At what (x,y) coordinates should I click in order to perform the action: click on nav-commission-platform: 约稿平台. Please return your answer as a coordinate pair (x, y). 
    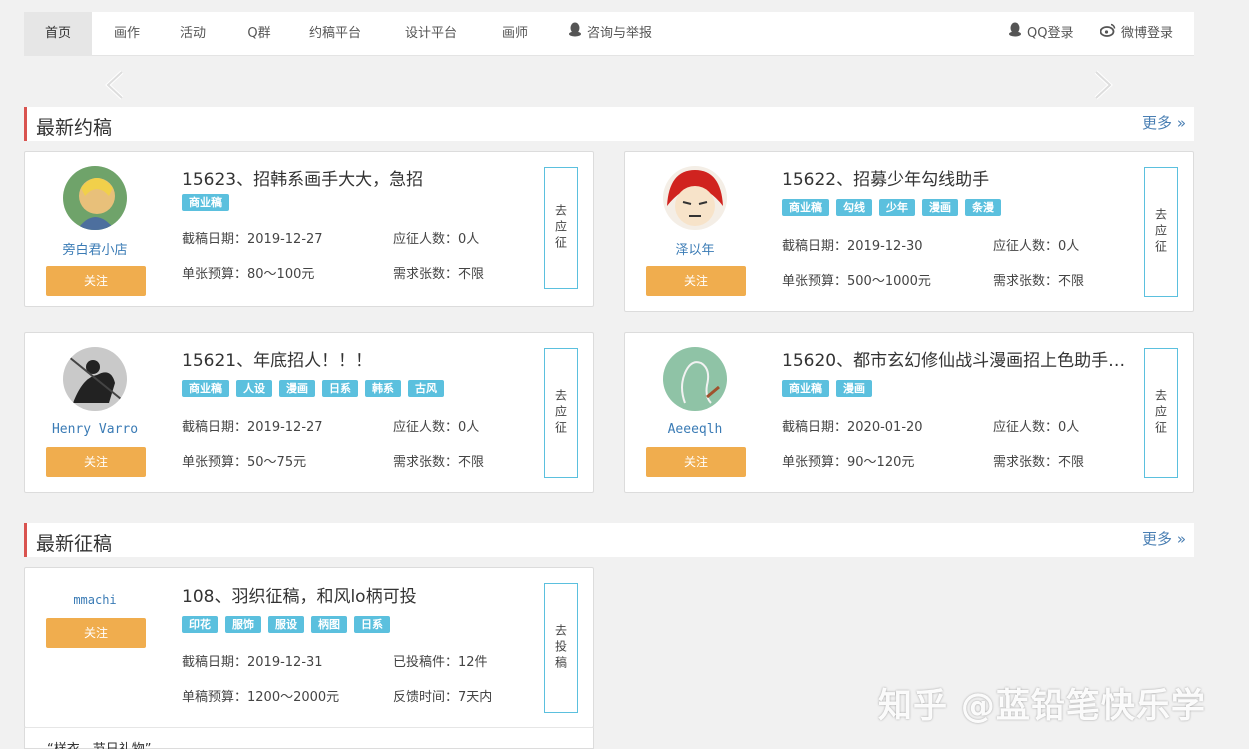
    Looking at the image, I should click on (335, 34).